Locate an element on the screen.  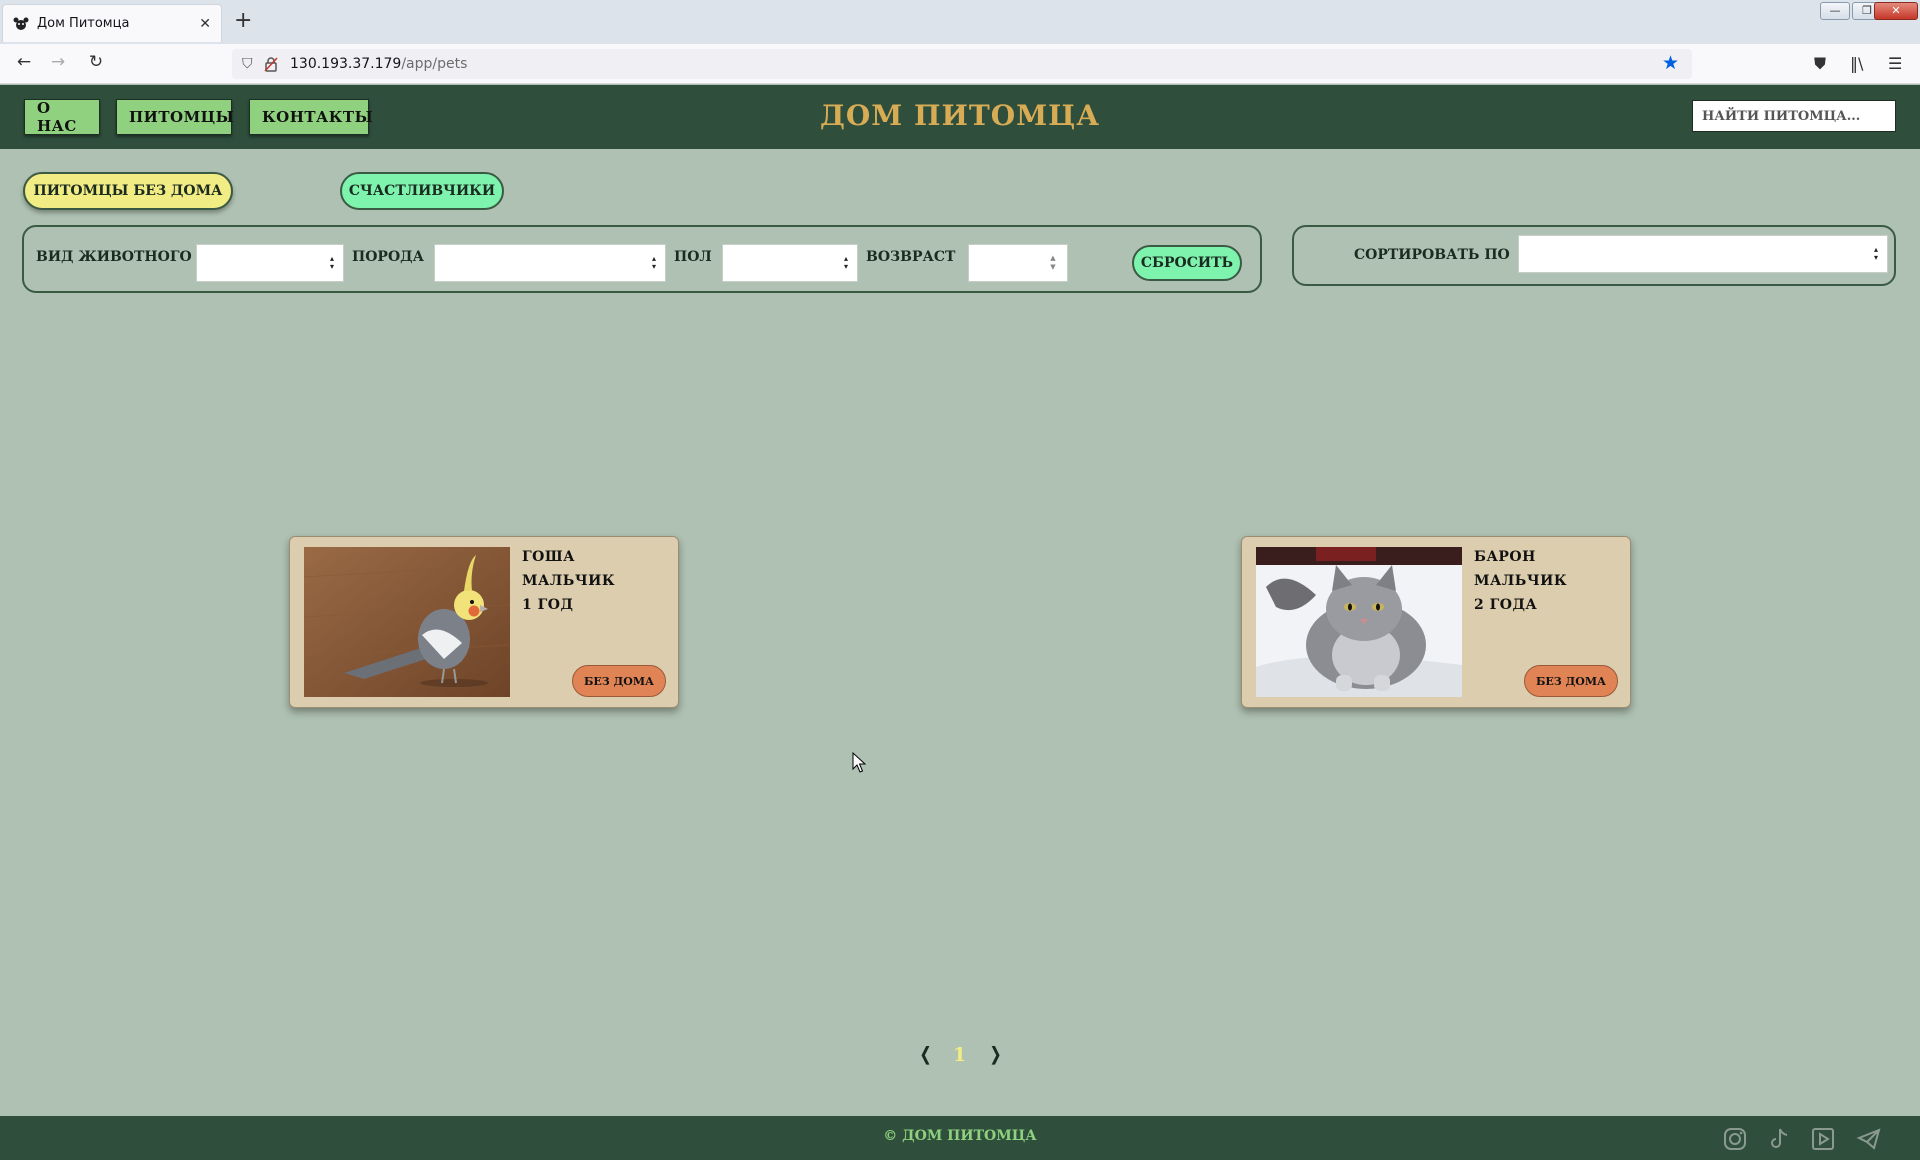
browser-tab: Дом Питомца ✕ is located at coordinates (112, 23).